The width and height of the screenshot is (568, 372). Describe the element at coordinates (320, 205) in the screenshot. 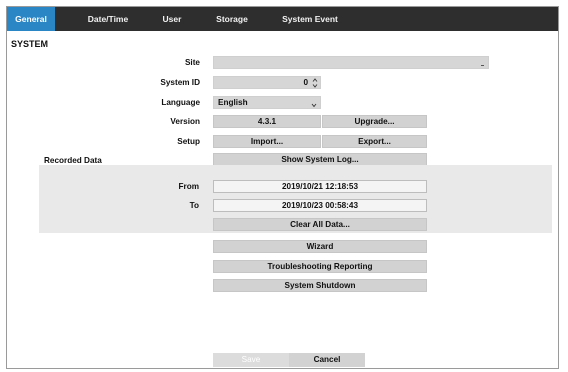

I see `to-date-field: 2019/10/23 00:58:43` at that location.